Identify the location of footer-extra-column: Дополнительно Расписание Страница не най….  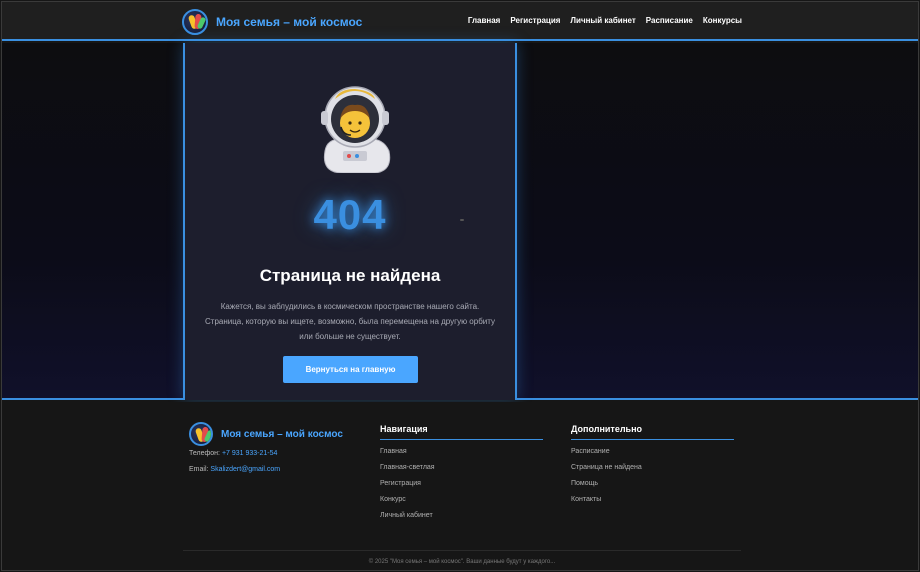
(652, 468).